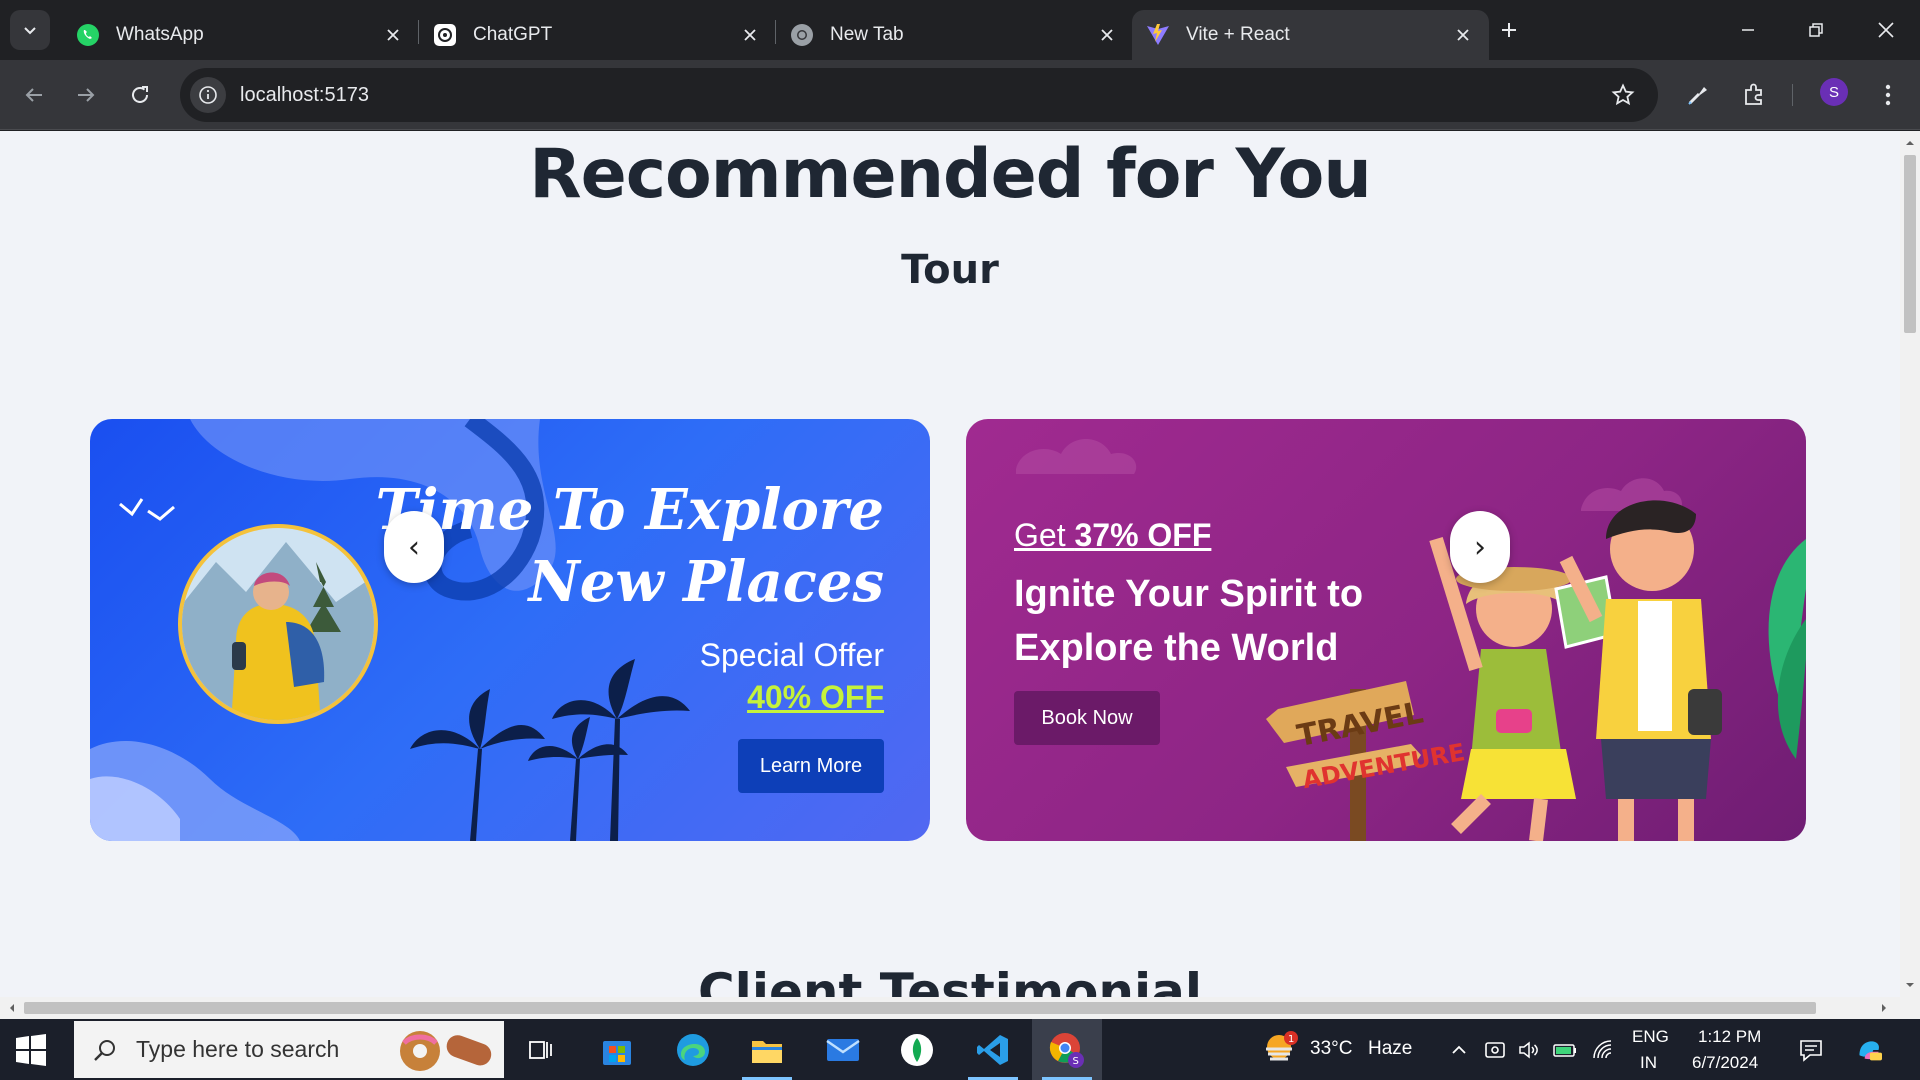  I want to click on discount-line: Get 37% OFF, so click(1112, 535).